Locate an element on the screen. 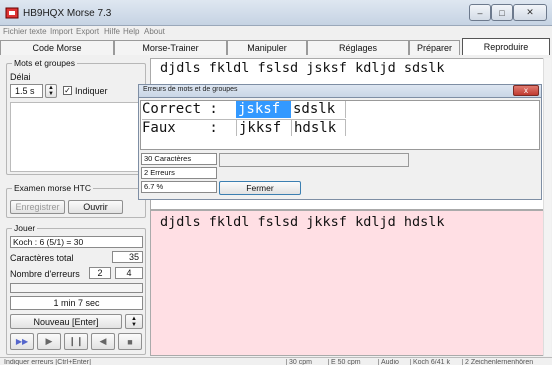 This screenshot has width=552, height=365. nouveau-button: Nouveau [Enter] is located at coordinates (66, 321).